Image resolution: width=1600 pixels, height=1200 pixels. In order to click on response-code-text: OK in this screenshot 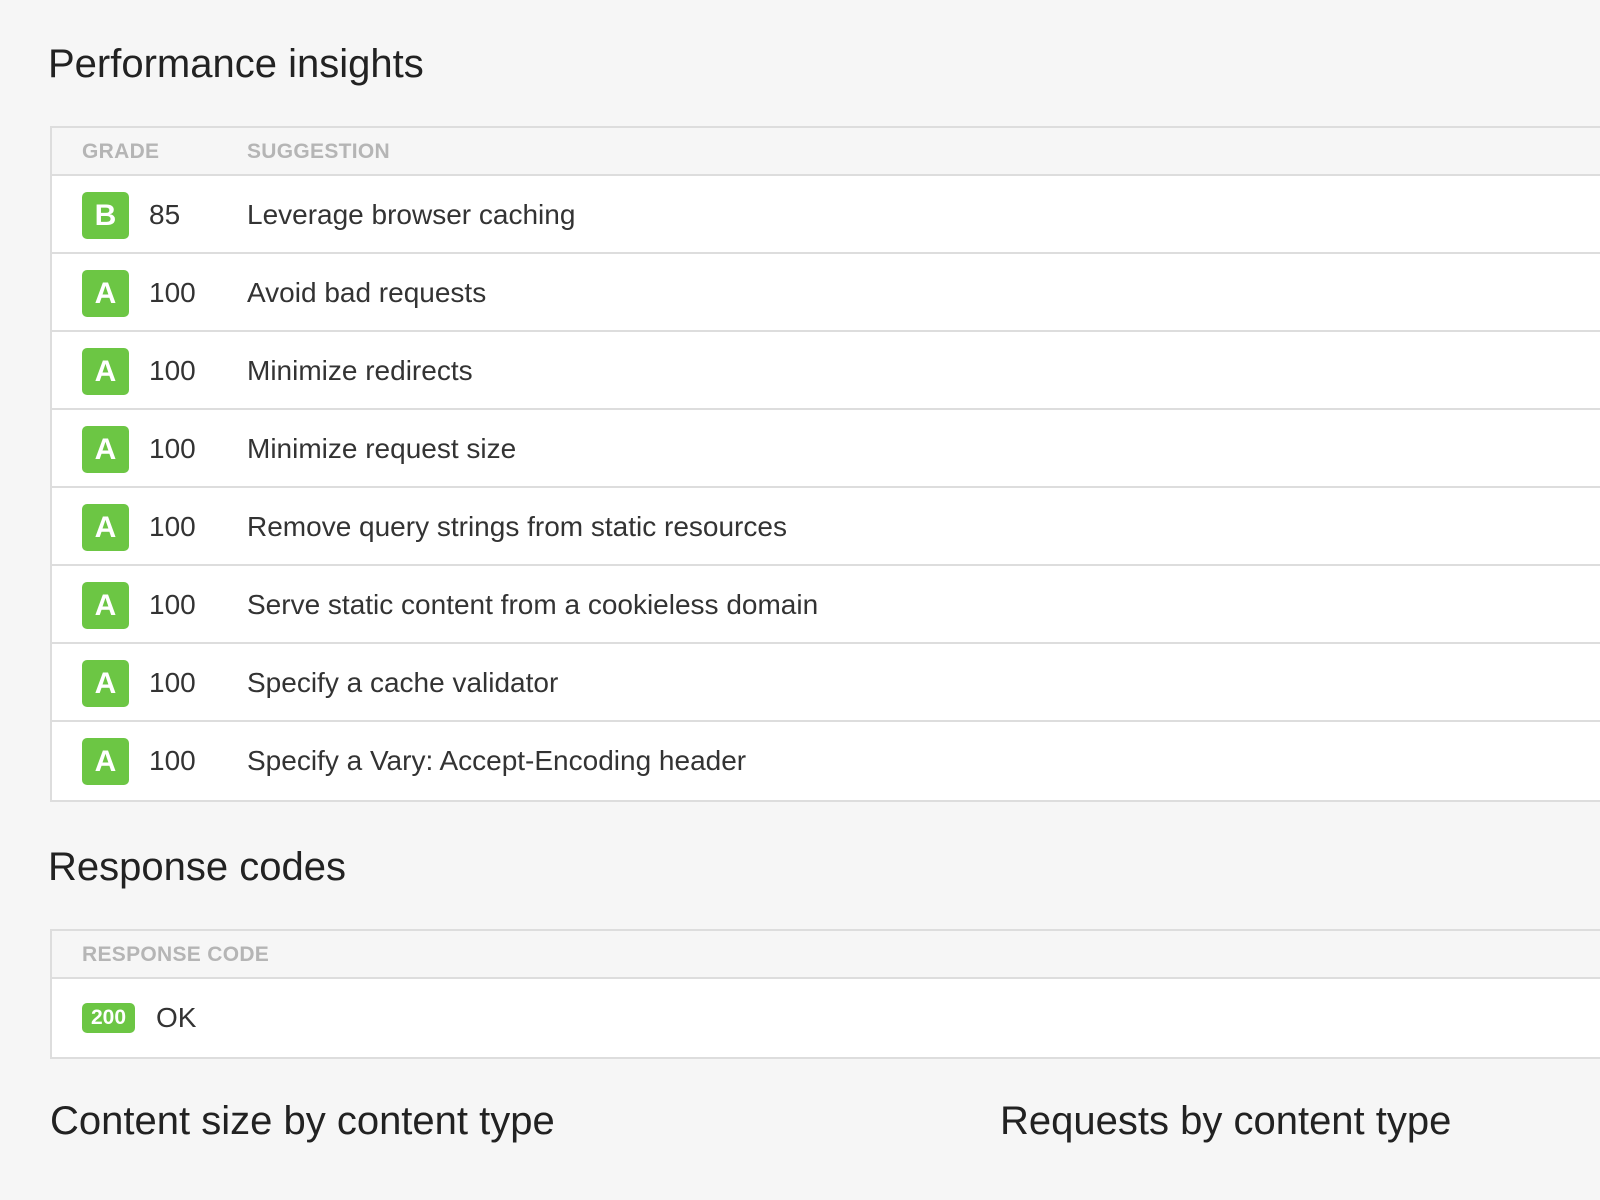, I will do `click(176, 1017)`.